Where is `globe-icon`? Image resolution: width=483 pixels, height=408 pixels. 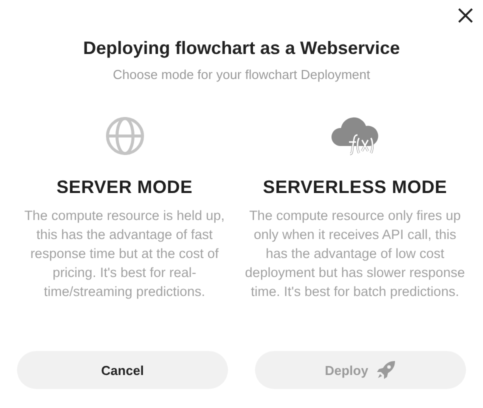 globe-icon is located at coordinates (124, 136).